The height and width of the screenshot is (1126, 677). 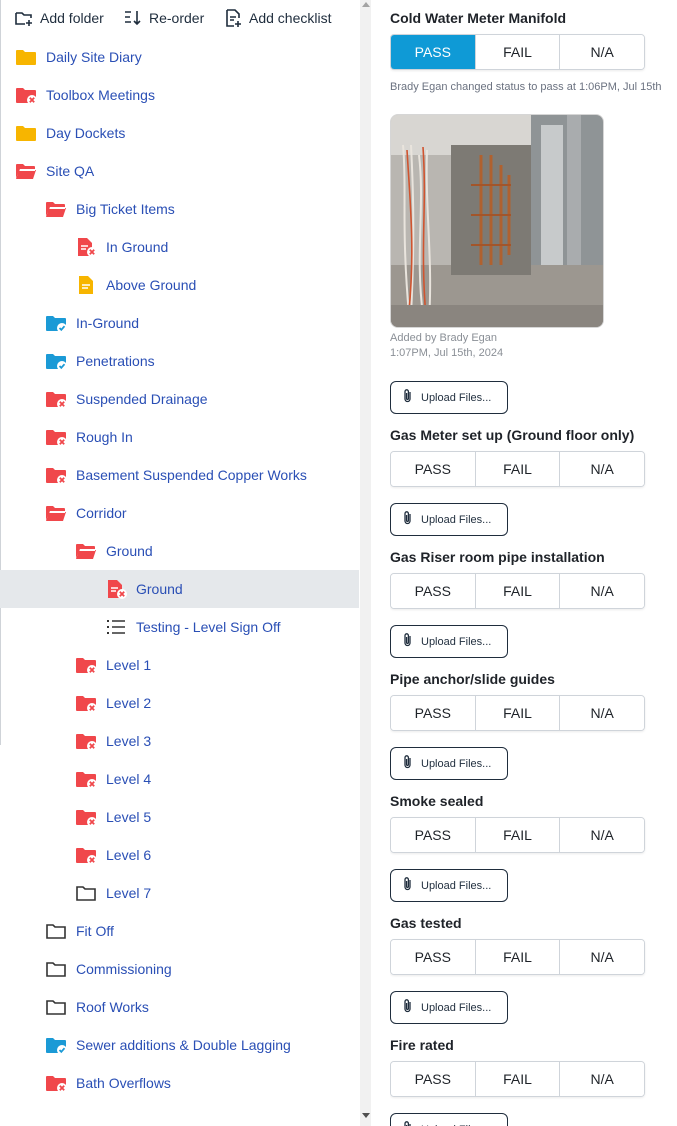 What do you see at coordinates (497, 557) in the screenshot?
I see `checklist-item-title: Gas Riser room pipe installation` at bounding box center [497, 557].